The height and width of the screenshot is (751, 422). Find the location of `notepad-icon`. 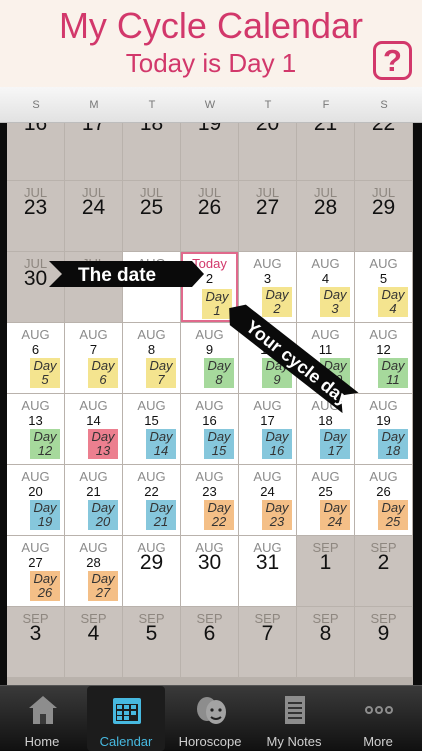

notepad-icon is located at coordinates (295, 710).